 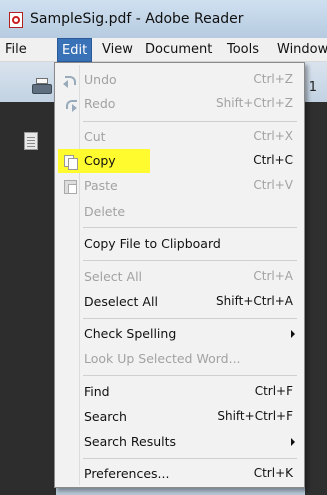 I want to click on menu-item-label: Cut, so click(x=95, y=136).